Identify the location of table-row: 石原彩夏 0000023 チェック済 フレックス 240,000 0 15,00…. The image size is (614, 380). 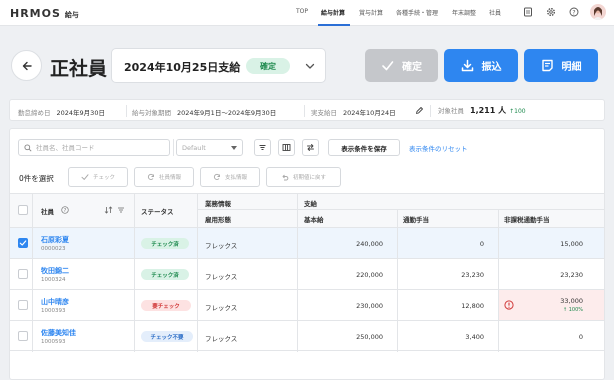
(307, 242).